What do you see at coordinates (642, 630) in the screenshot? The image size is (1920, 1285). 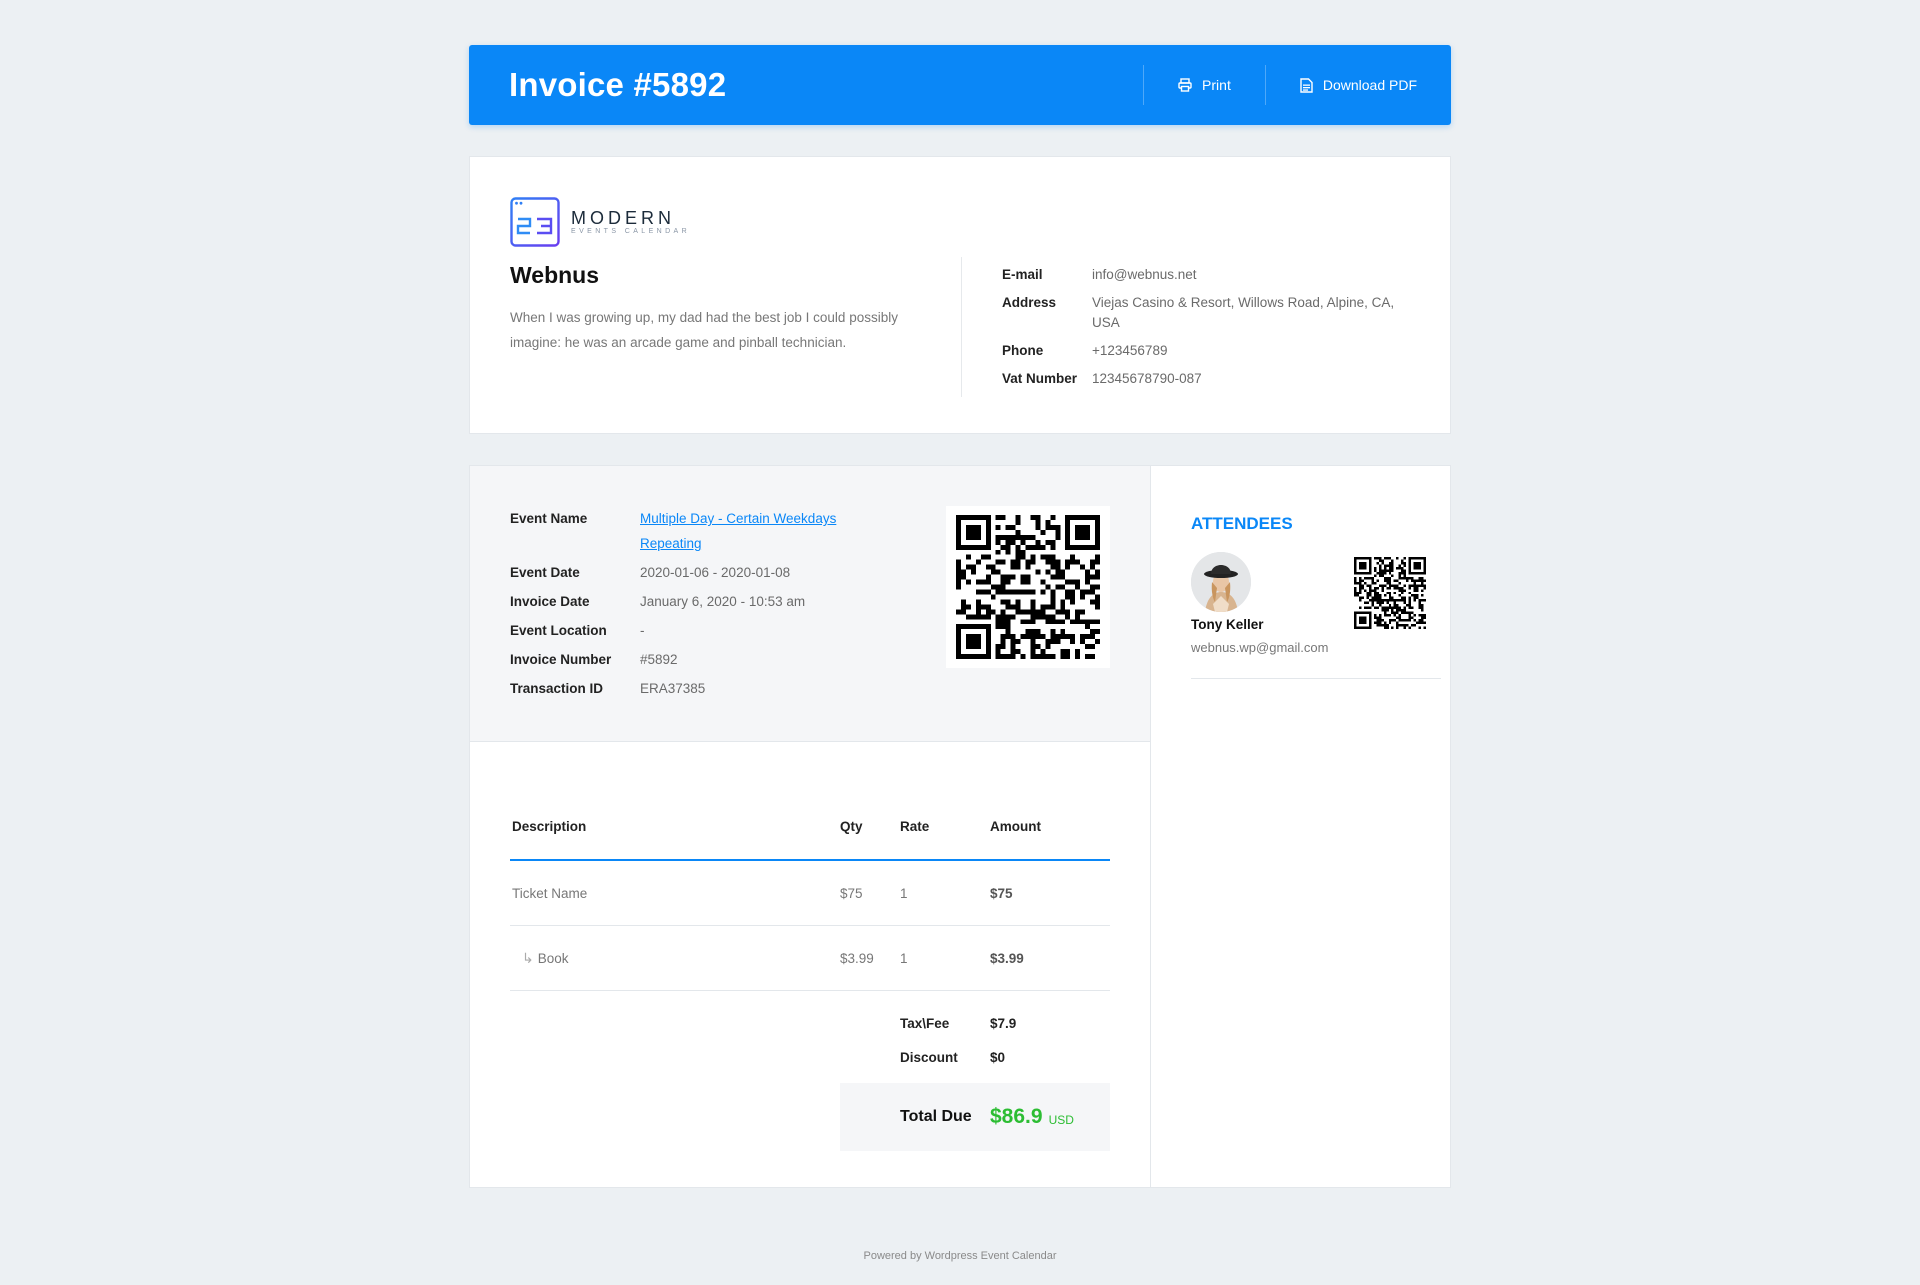 I see `event-value: -` at bounding box center [642, 630].